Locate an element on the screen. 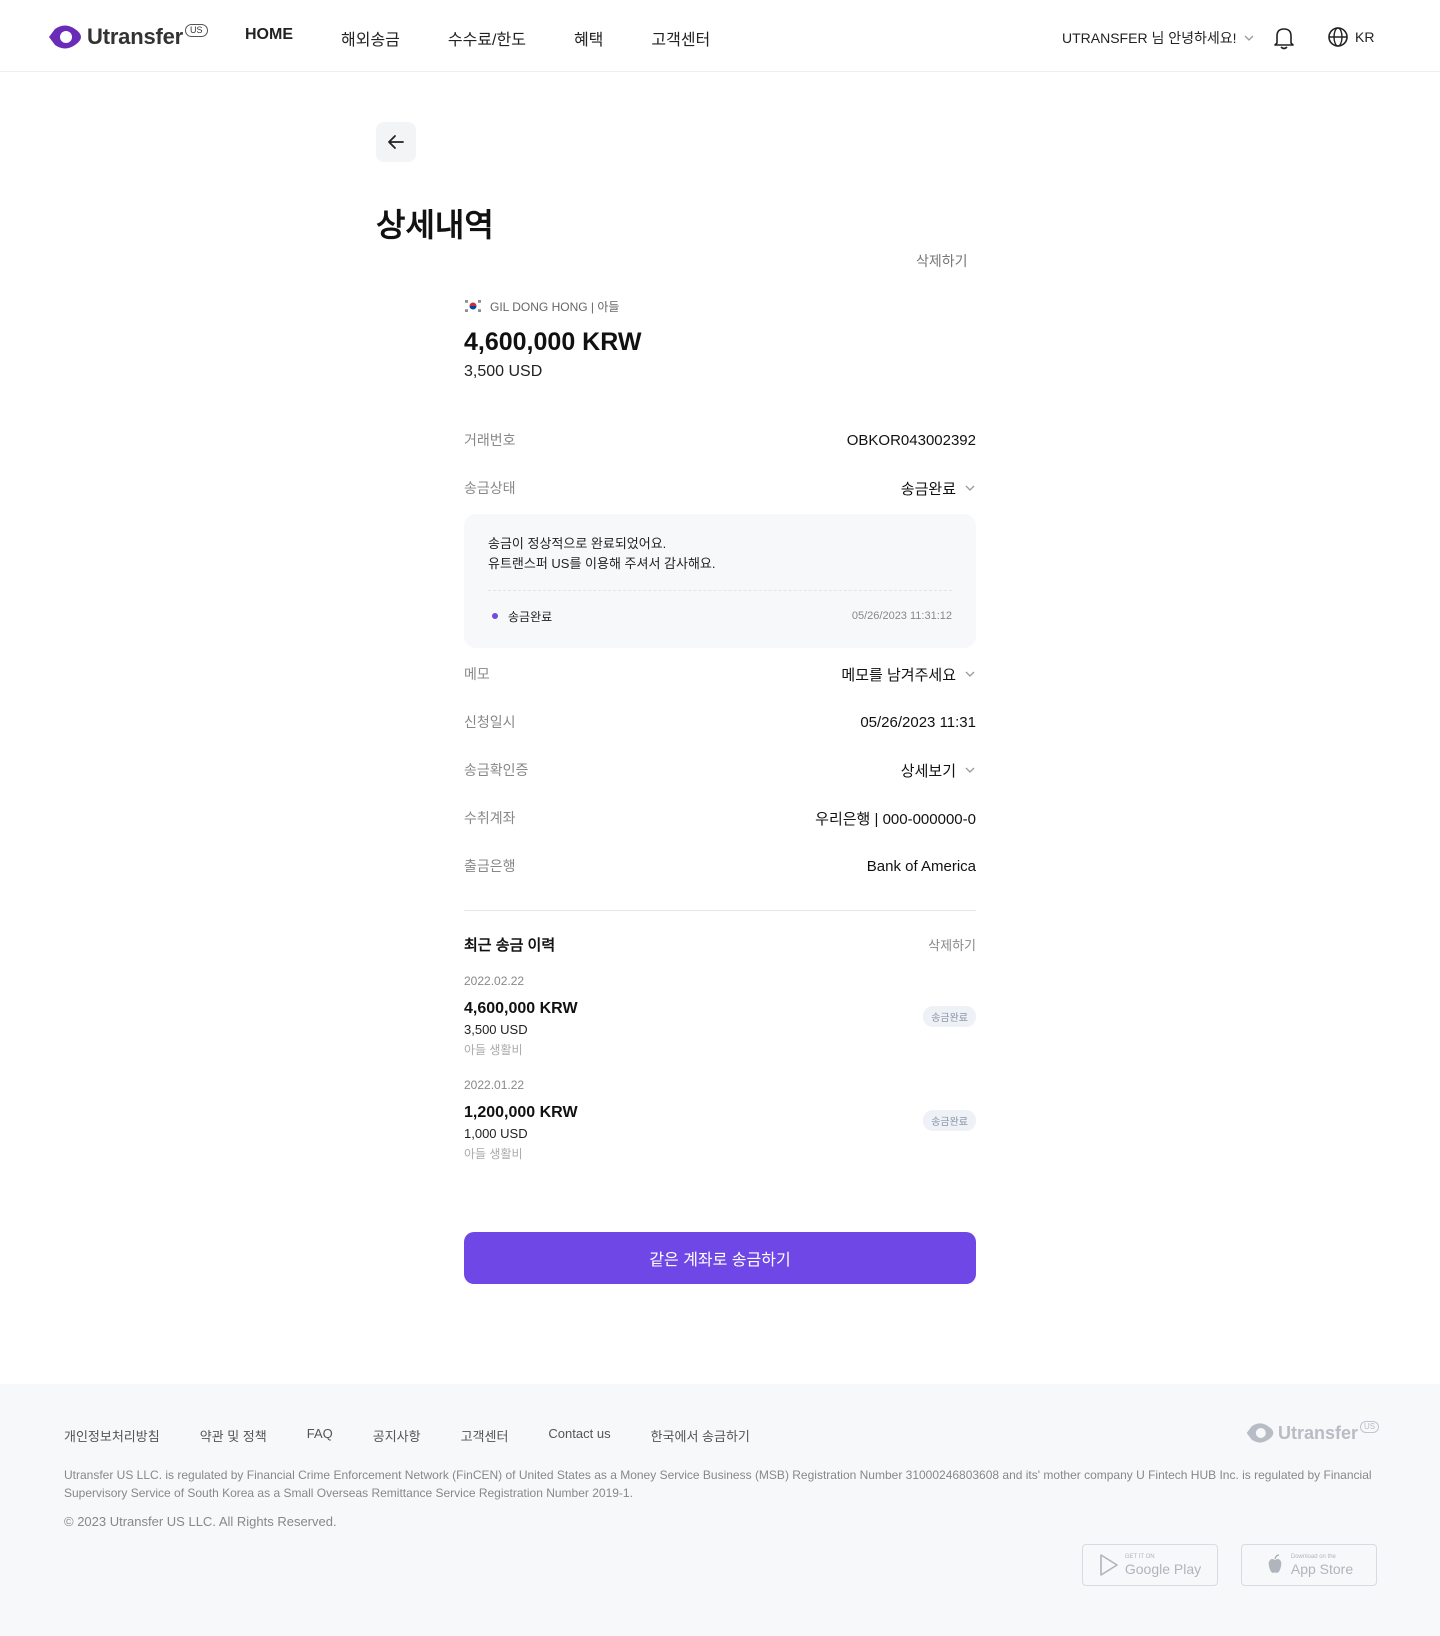 This screenshot has width=1440, height=1636. row-memo: 메모 메모를 남겨주세요 is located at coordinates (720, 674).